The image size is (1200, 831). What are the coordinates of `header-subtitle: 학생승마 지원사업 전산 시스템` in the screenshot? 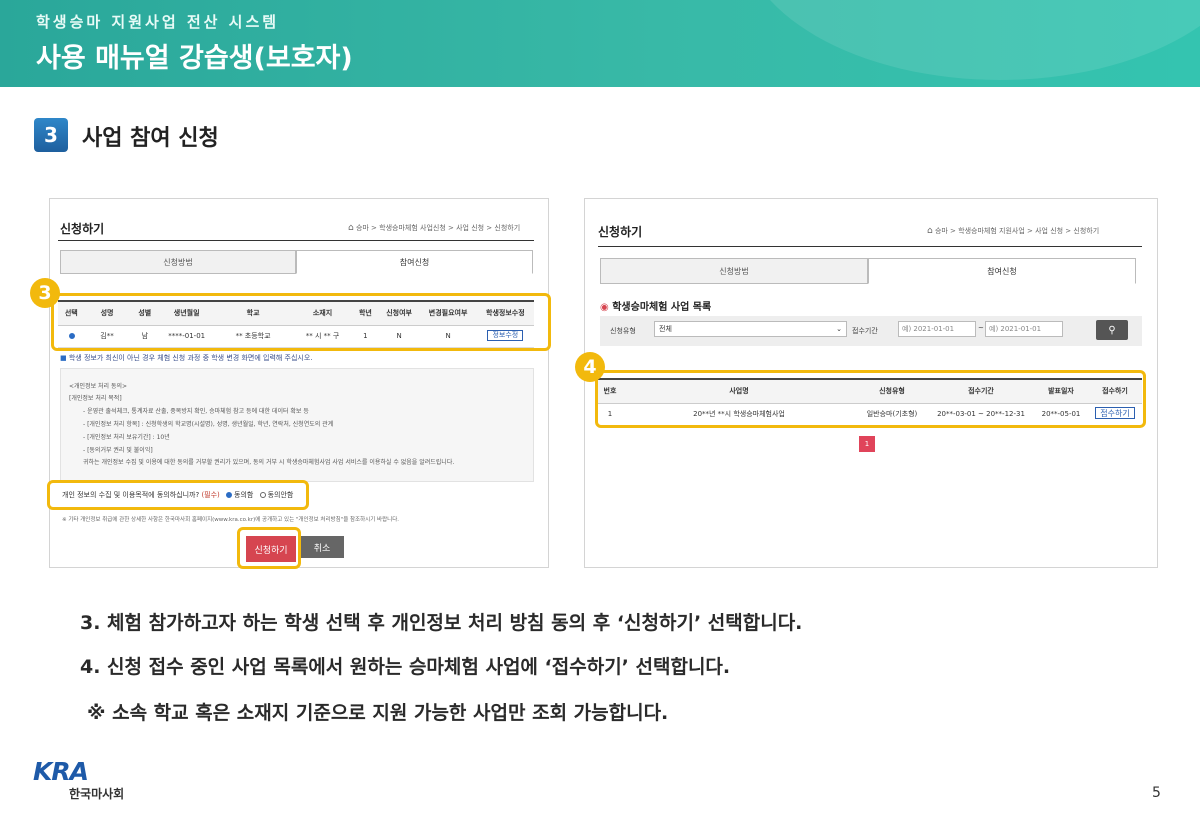 It's located at (158, 22).